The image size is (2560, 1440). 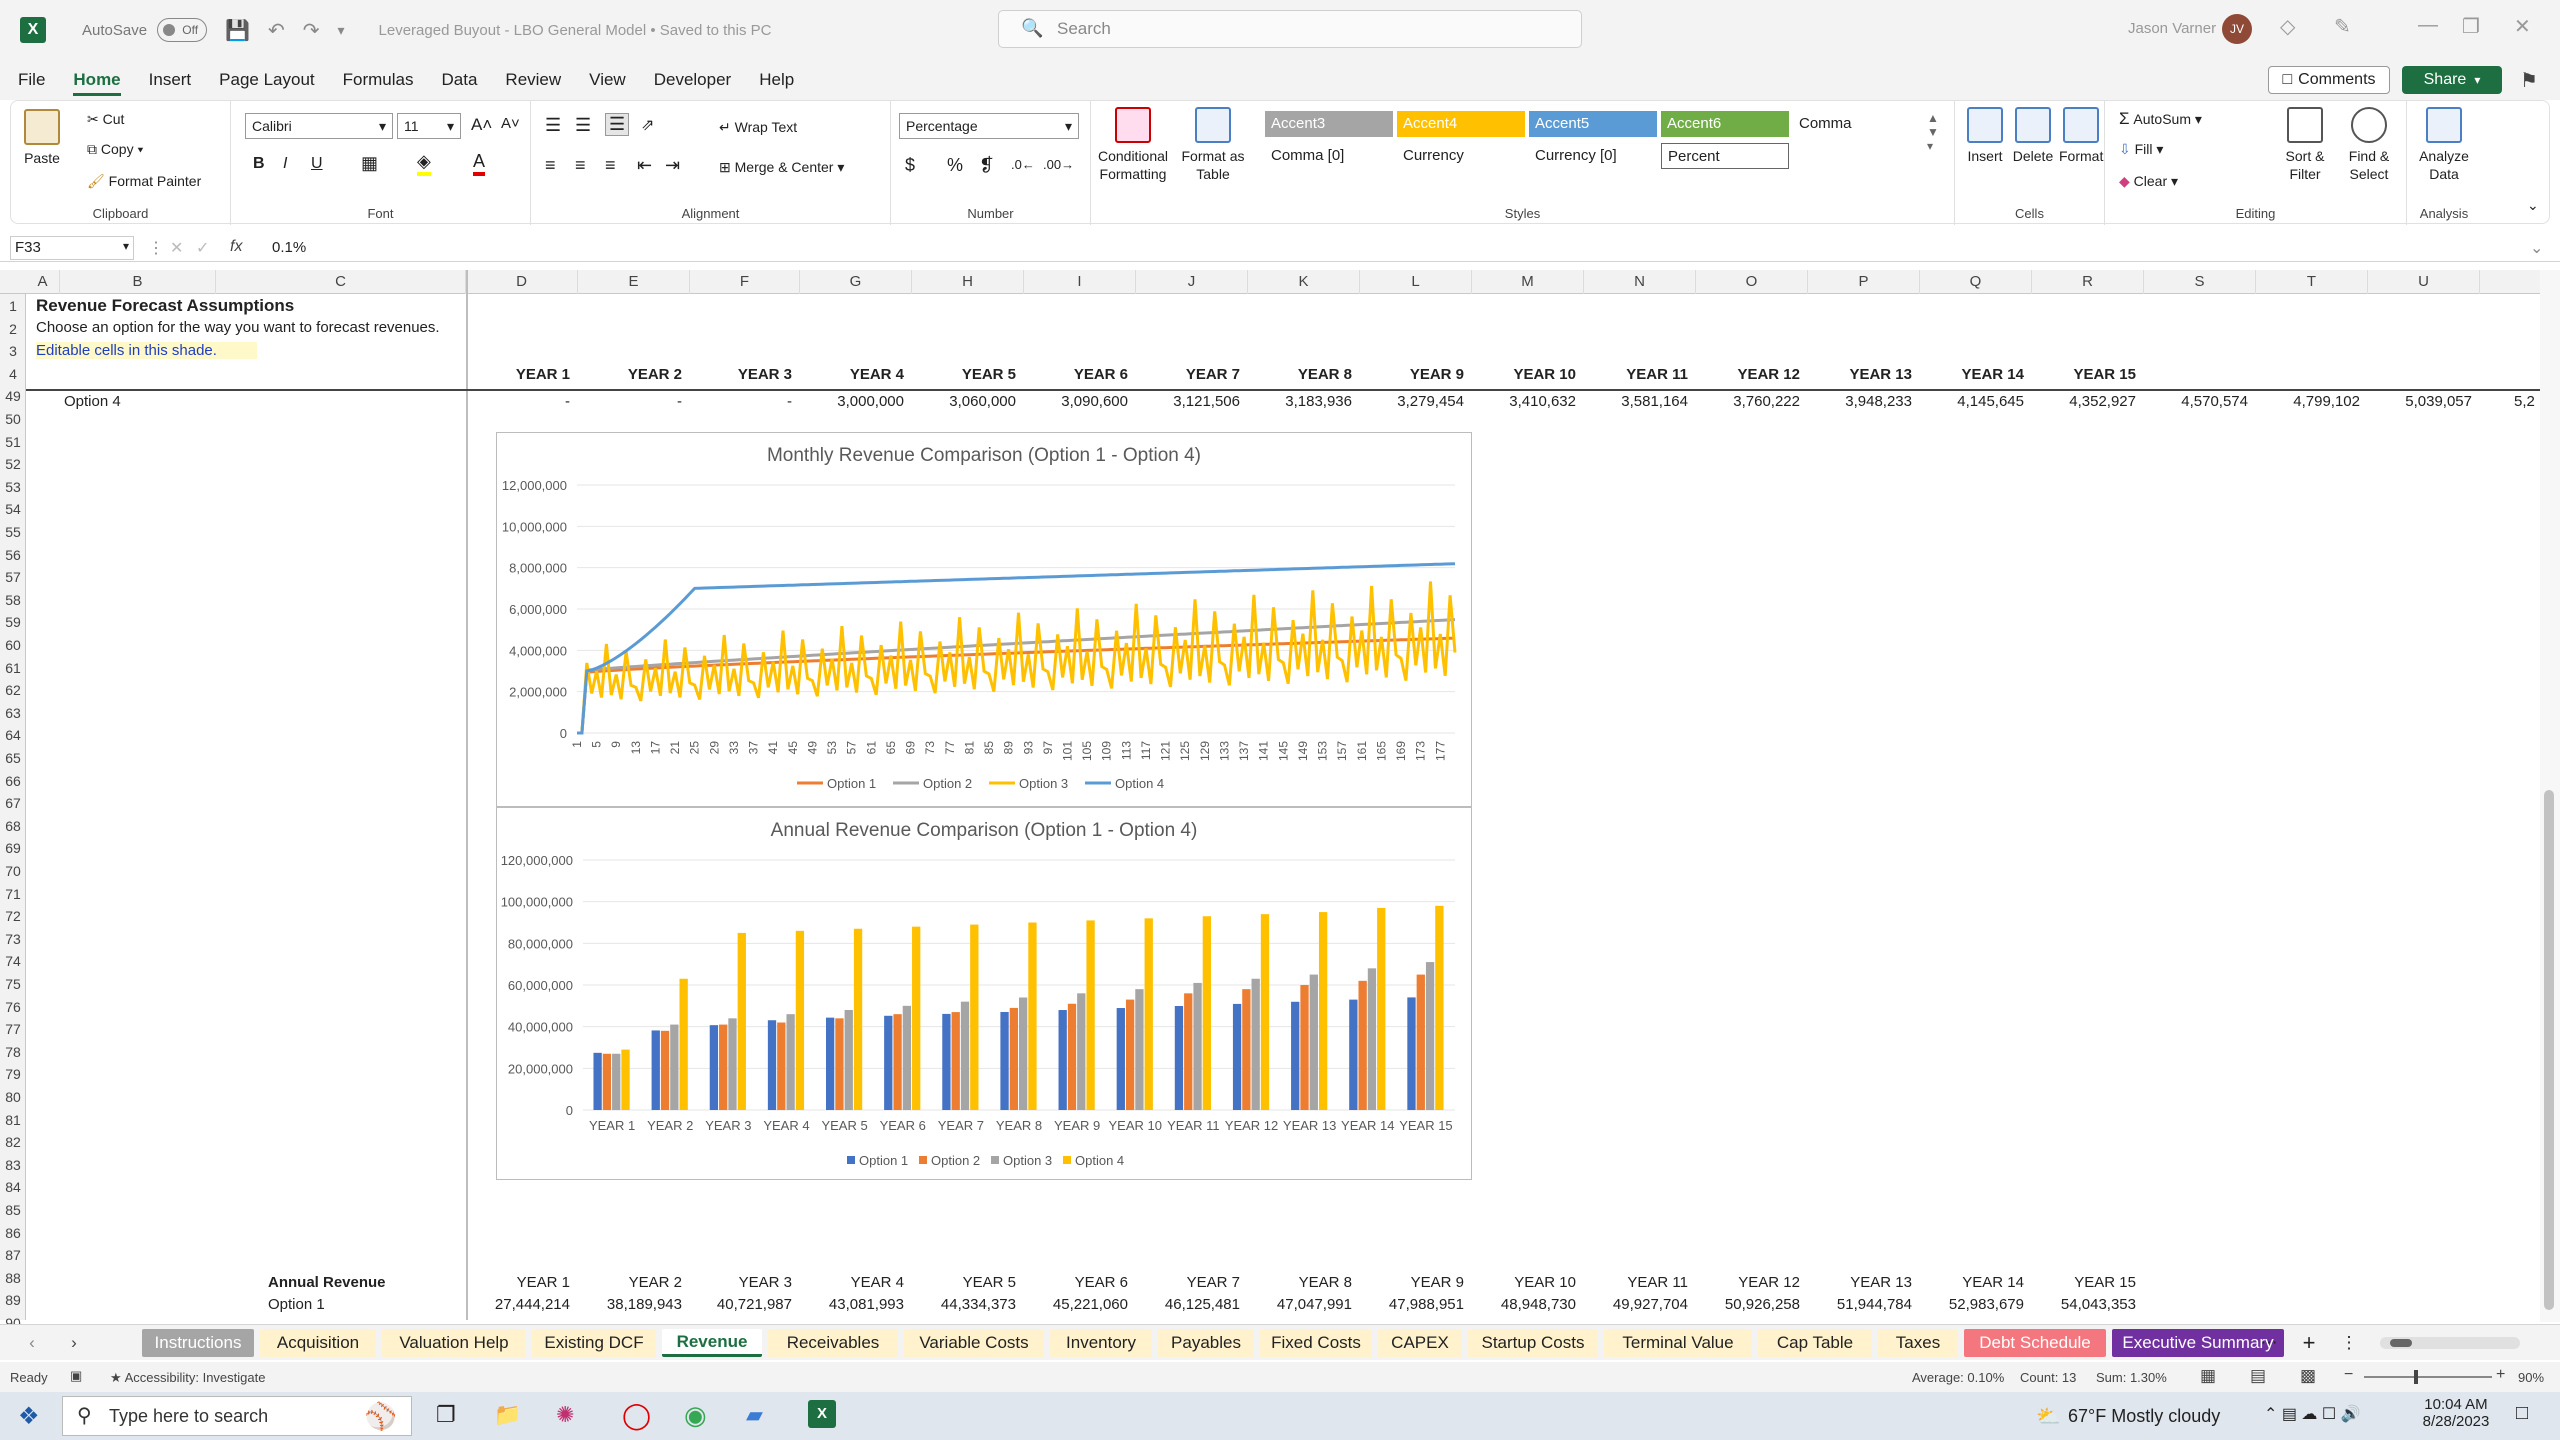 I want to click on delete-cells-button: Delete, so click(x=2033, y=136).